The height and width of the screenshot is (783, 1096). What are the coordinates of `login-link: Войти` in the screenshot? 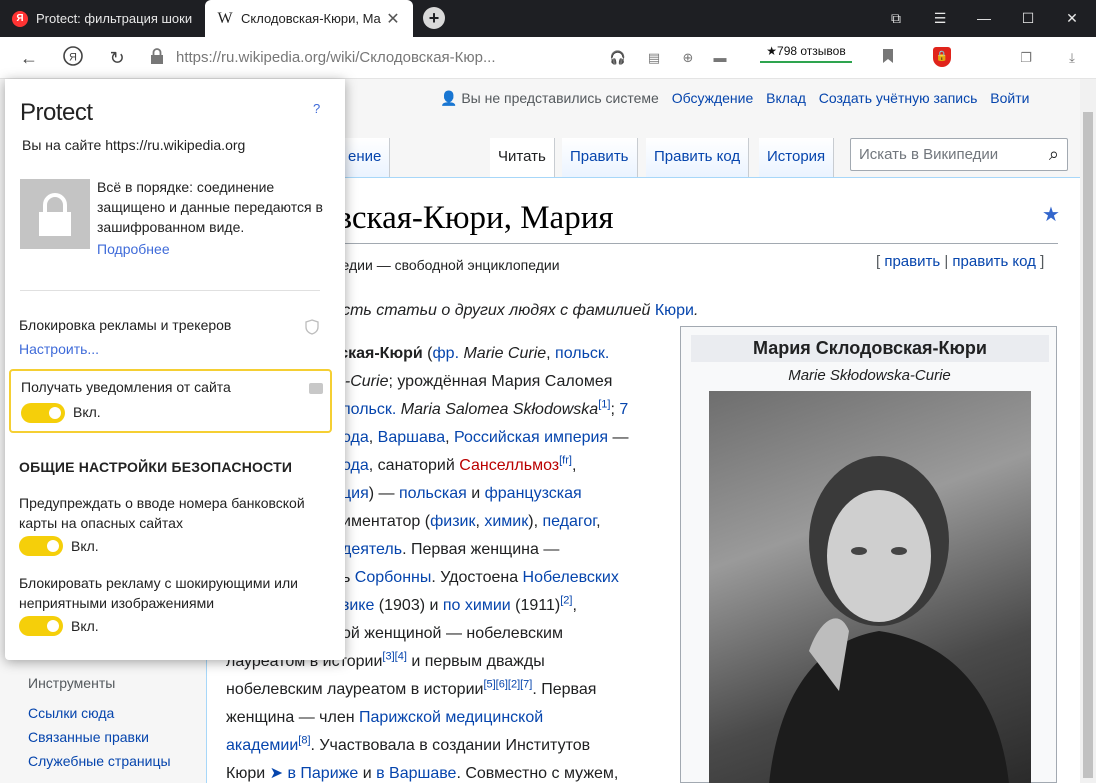 It's located at (1009, 98).